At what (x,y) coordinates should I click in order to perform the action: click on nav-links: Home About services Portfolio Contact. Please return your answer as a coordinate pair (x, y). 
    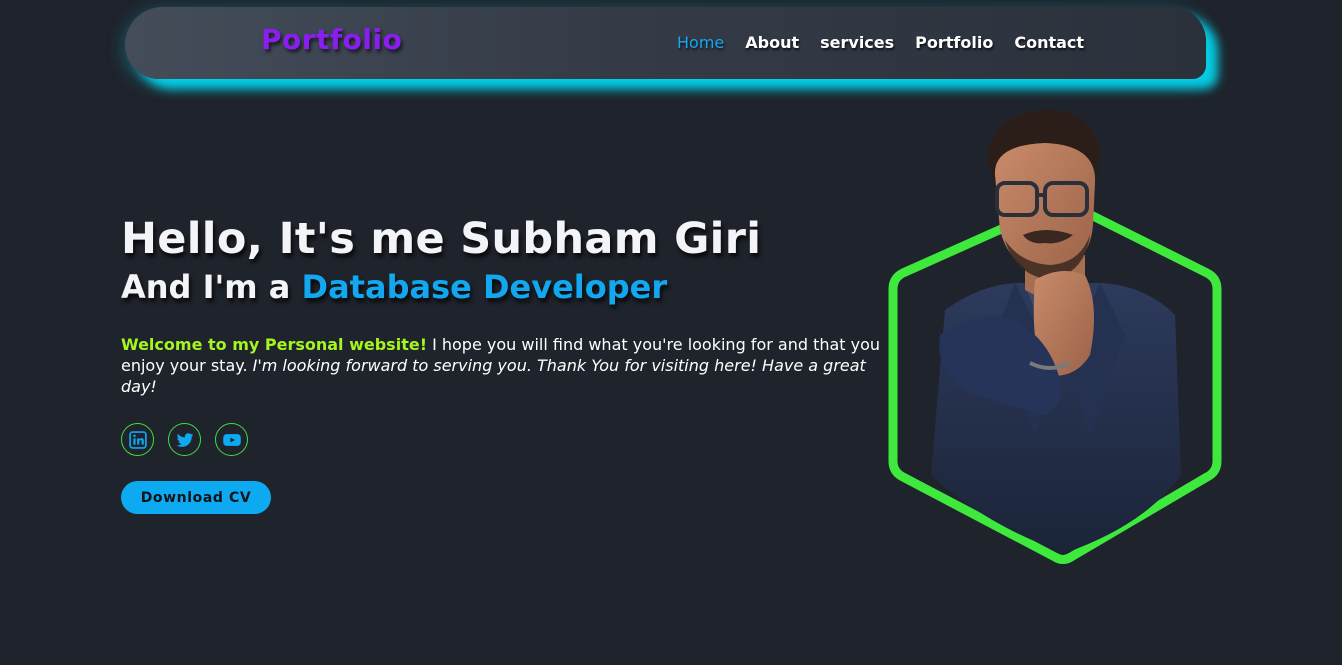
    Looking at the image, I should click on (880, 42).